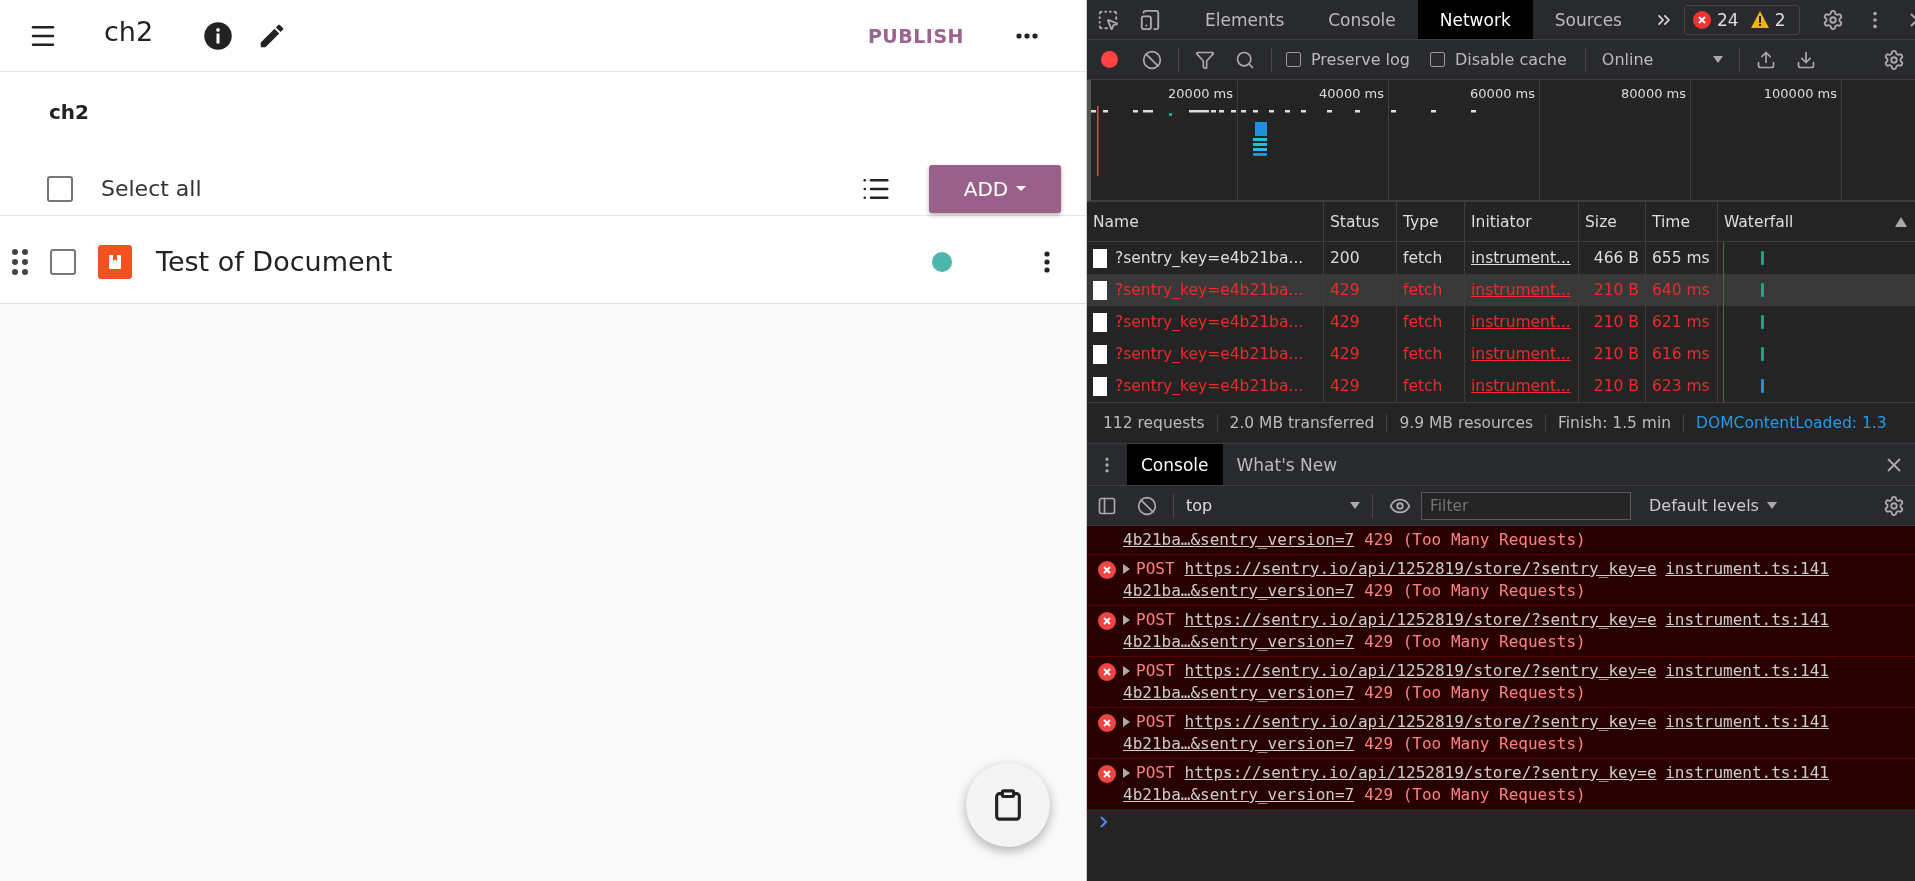 This screenshot has height=881, width=1915. Describe the element at coordinates (1104, 822) in the screenshot. I see `prompt-icon` at that location.